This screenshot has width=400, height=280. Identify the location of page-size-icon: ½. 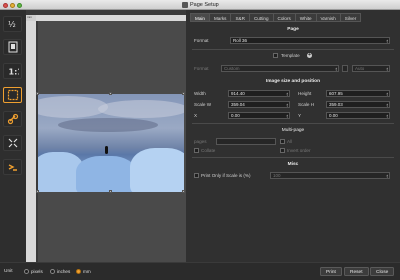
(12, 24).